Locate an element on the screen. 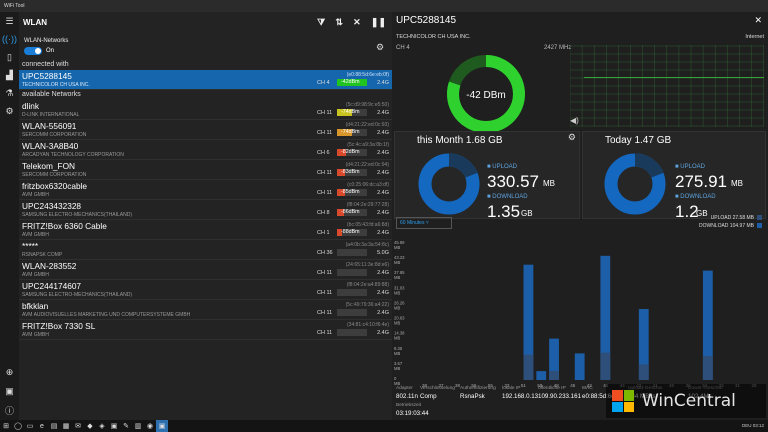  signal-bar: -88dBm is located at coordinates (352, 232).